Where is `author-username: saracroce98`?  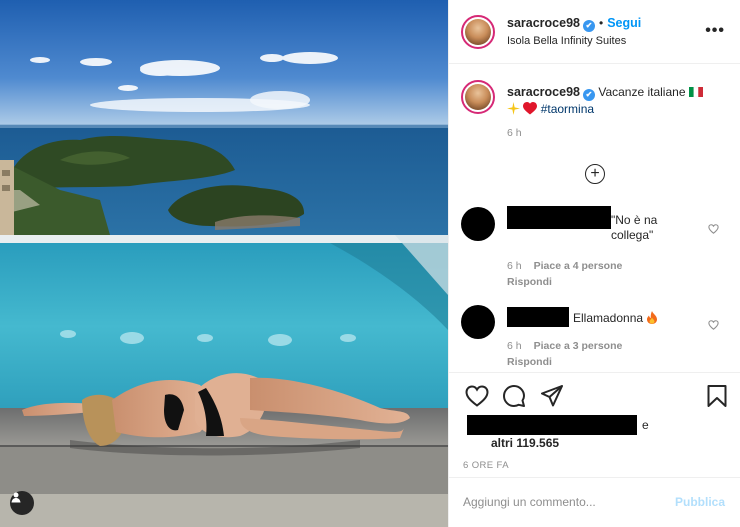 author-username: saracroce98 is located at coordinates (543, 23).